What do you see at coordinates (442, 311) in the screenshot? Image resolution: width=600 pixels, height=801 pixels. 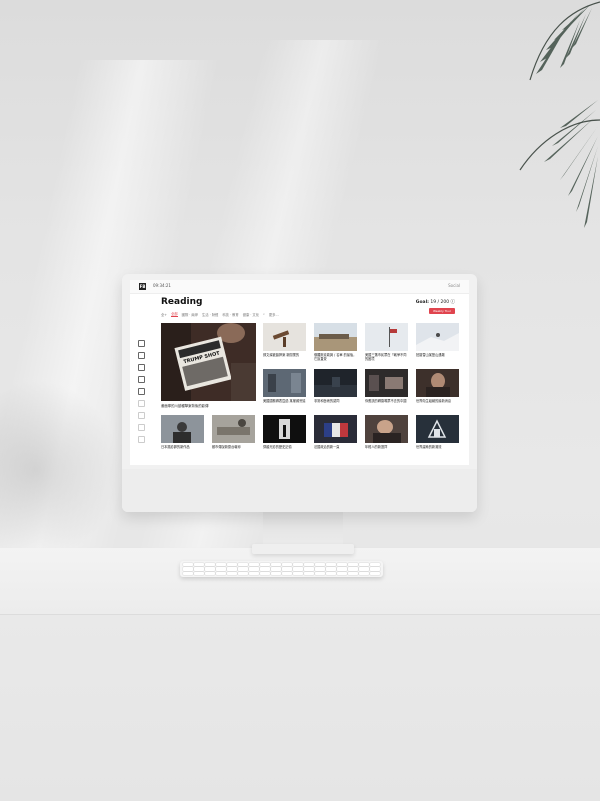 I see `weekly-tour-button: Weekly Tour` at bounding box center [442, 311].